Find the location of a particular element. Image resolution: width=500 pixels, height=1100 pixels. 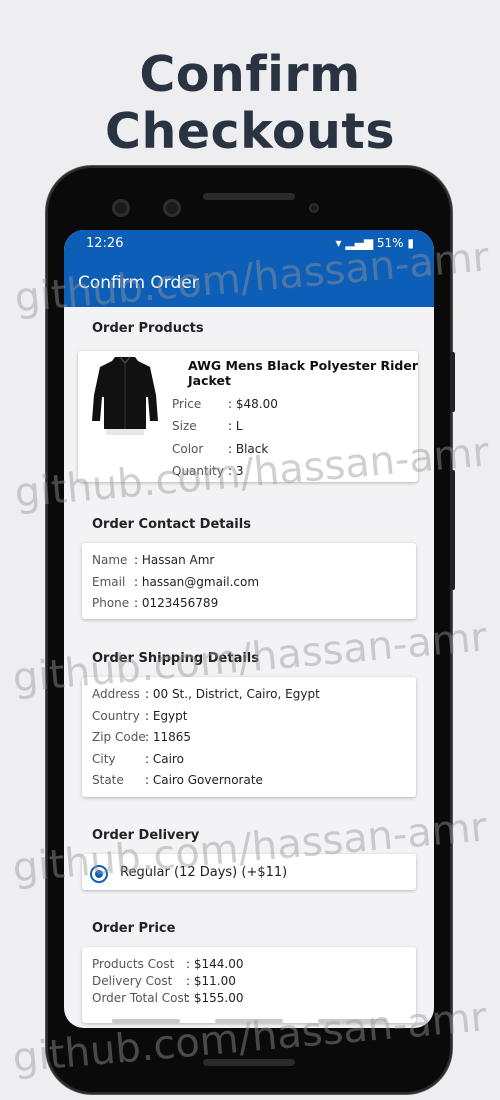

order-products-title: Order Products is located at coordinates (148, 328).